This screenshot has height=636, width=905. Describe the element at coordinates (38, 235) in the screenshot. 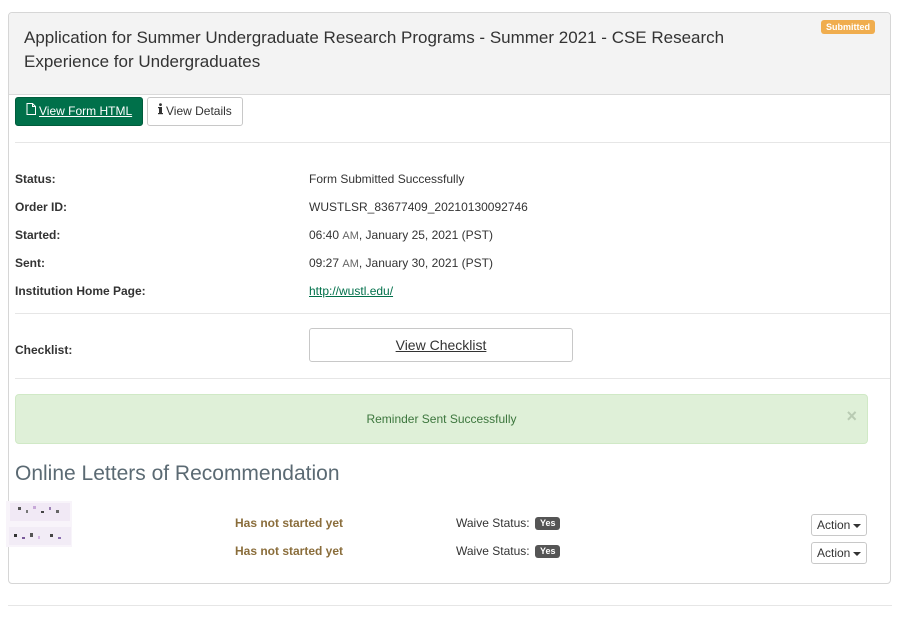

I see `started-label: Started:` at that location.